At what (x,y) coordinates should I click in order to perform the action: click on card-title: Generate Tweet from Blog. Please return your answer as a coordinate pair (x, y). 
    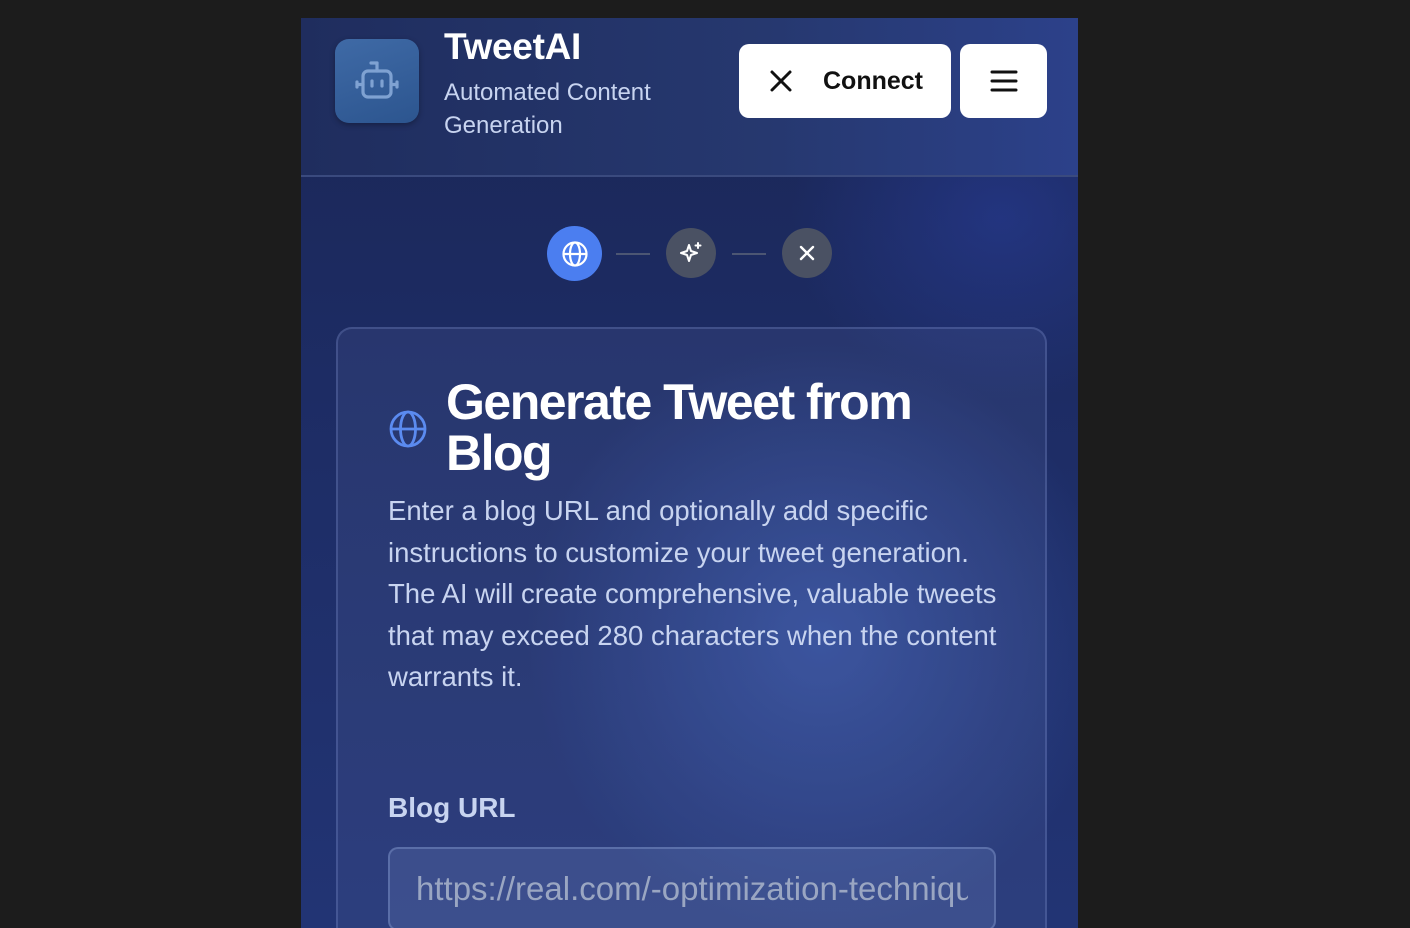
    Looking at the image, I should click on (679, 427).